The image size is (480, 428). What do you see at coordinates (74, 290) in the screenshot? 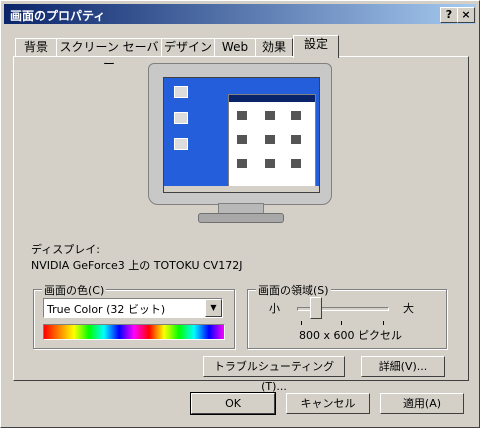
I see `colors-group-title: 画面の色(C)` at bounding box center [74, 290].